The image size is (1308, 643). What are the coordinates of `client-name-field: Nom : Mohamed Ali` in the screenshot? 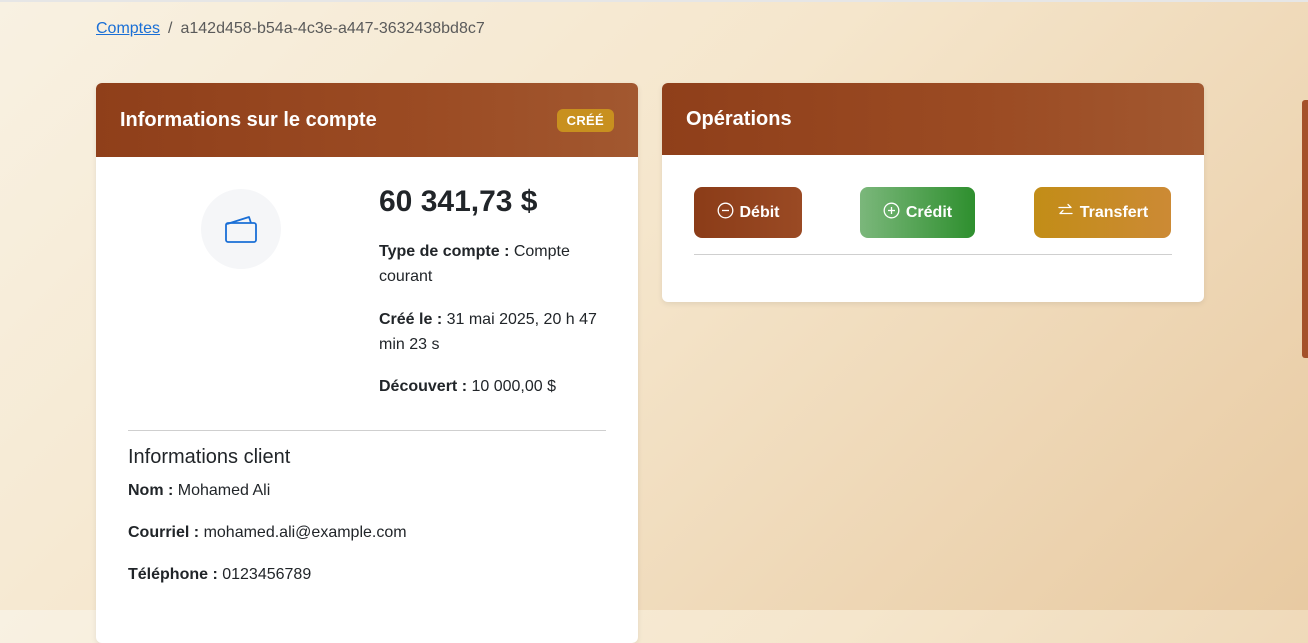 It's located at (199, 491).